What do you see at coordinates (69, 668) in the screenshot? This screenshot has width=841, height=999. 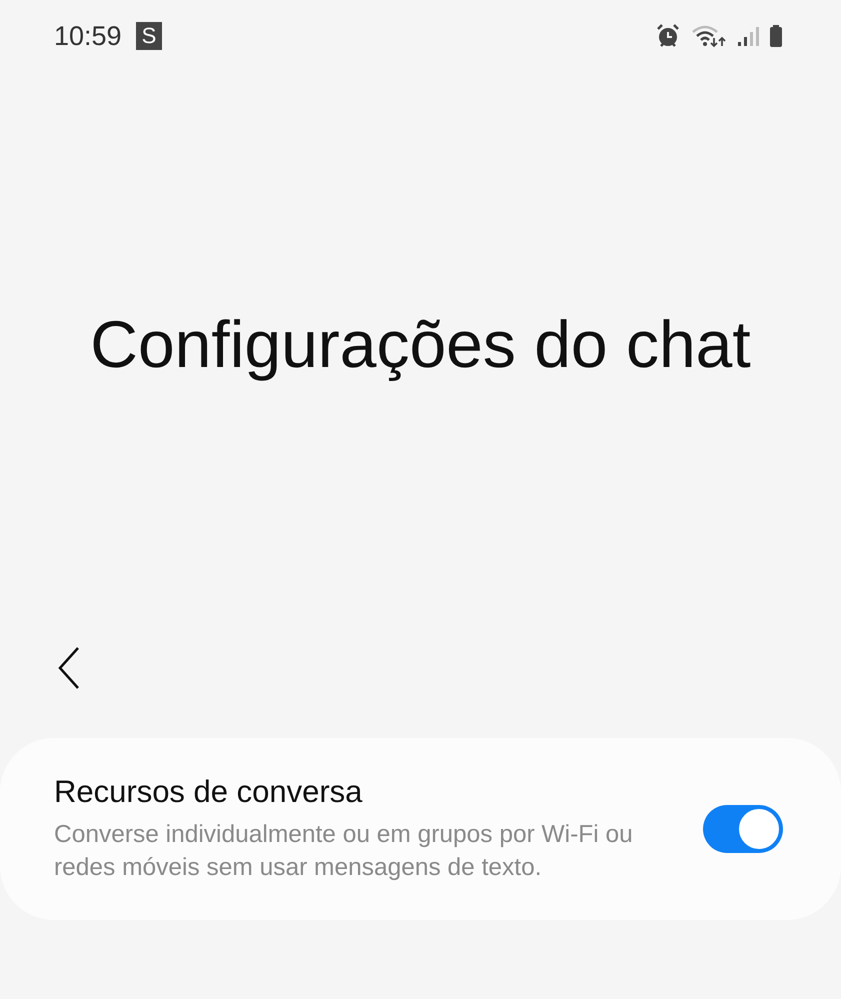 I see `back-icon` at bounding box center [69, 668].